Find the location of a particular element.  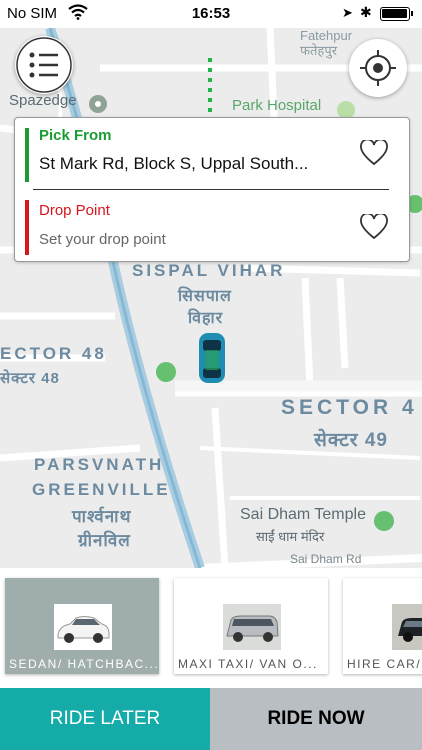

drop-indicator is located at coordinates (27, 227).